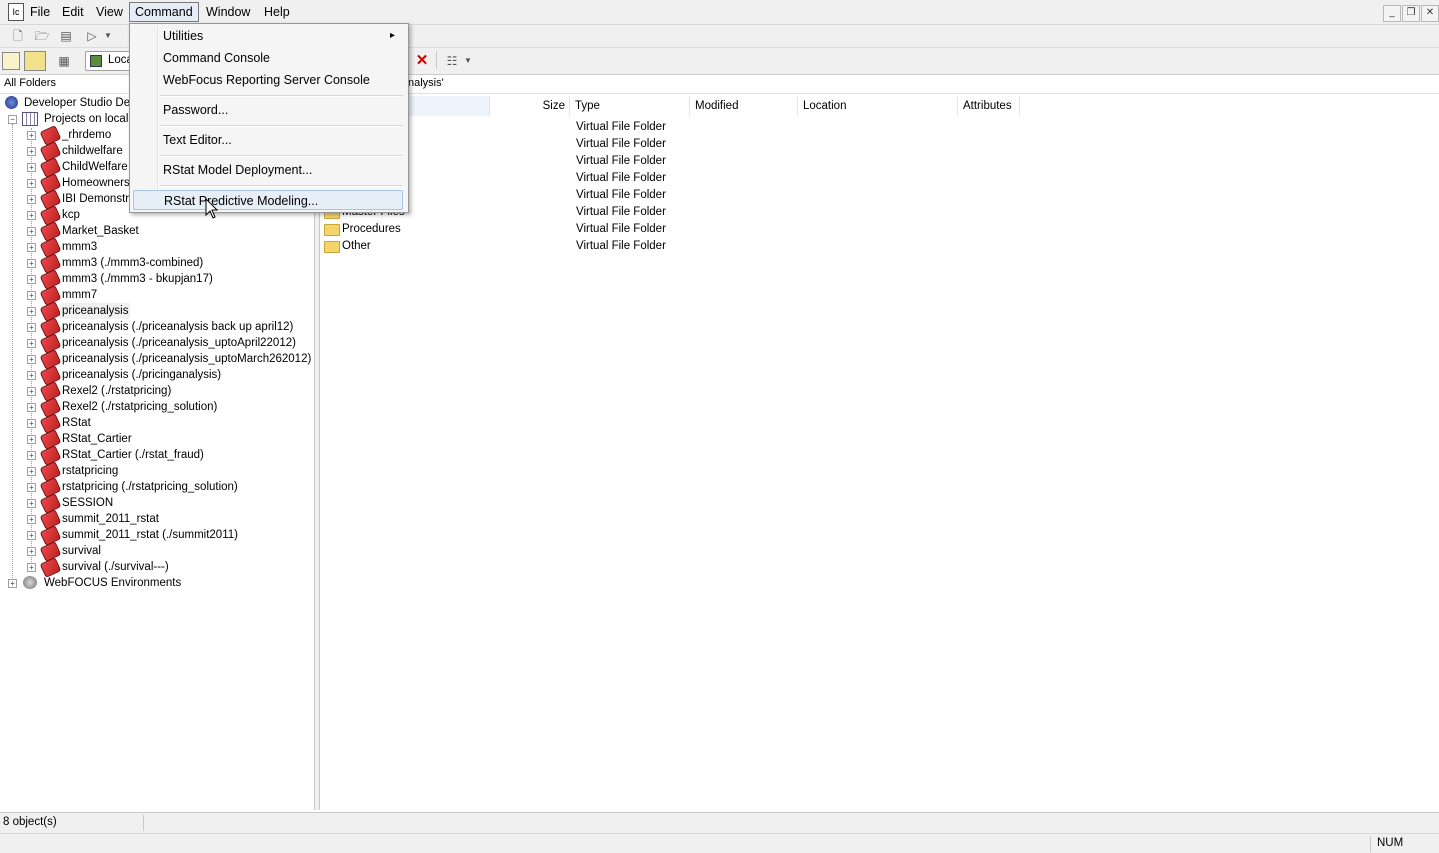 The image size is (1439, 853). What do you see at coordinates (744, 106) in the screenshot?
I see `column-header-modified: Modified` at bounding box center [744, 106].